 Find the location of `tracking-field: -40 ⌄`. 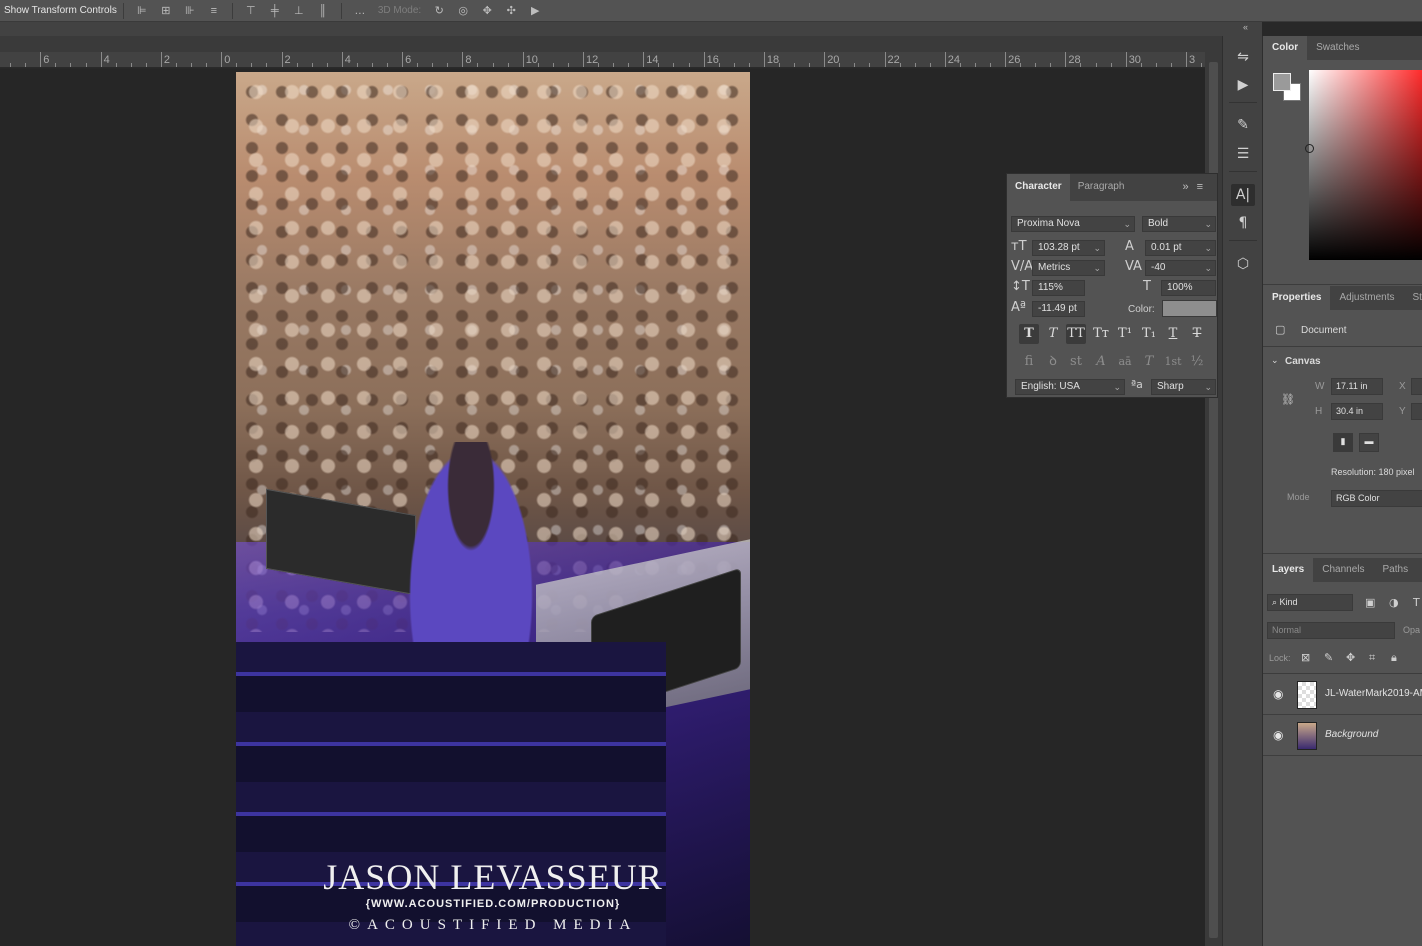

tracking-field: -40 ⌄ is located at coordinates (1180, 268).